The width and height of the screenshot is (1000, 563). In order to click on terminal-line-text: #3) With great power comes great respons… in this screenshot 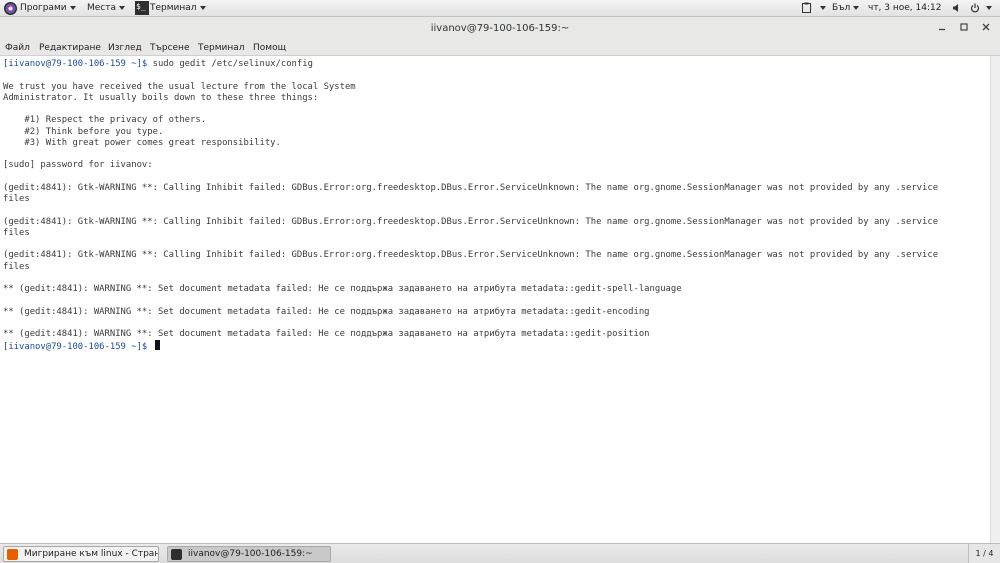, I will do `click(142, 142)`.